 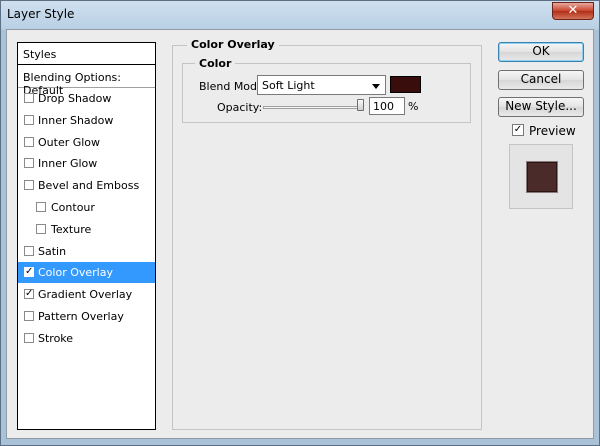 I want to click on style-item-label: Contour, so click(x=73, y=207).